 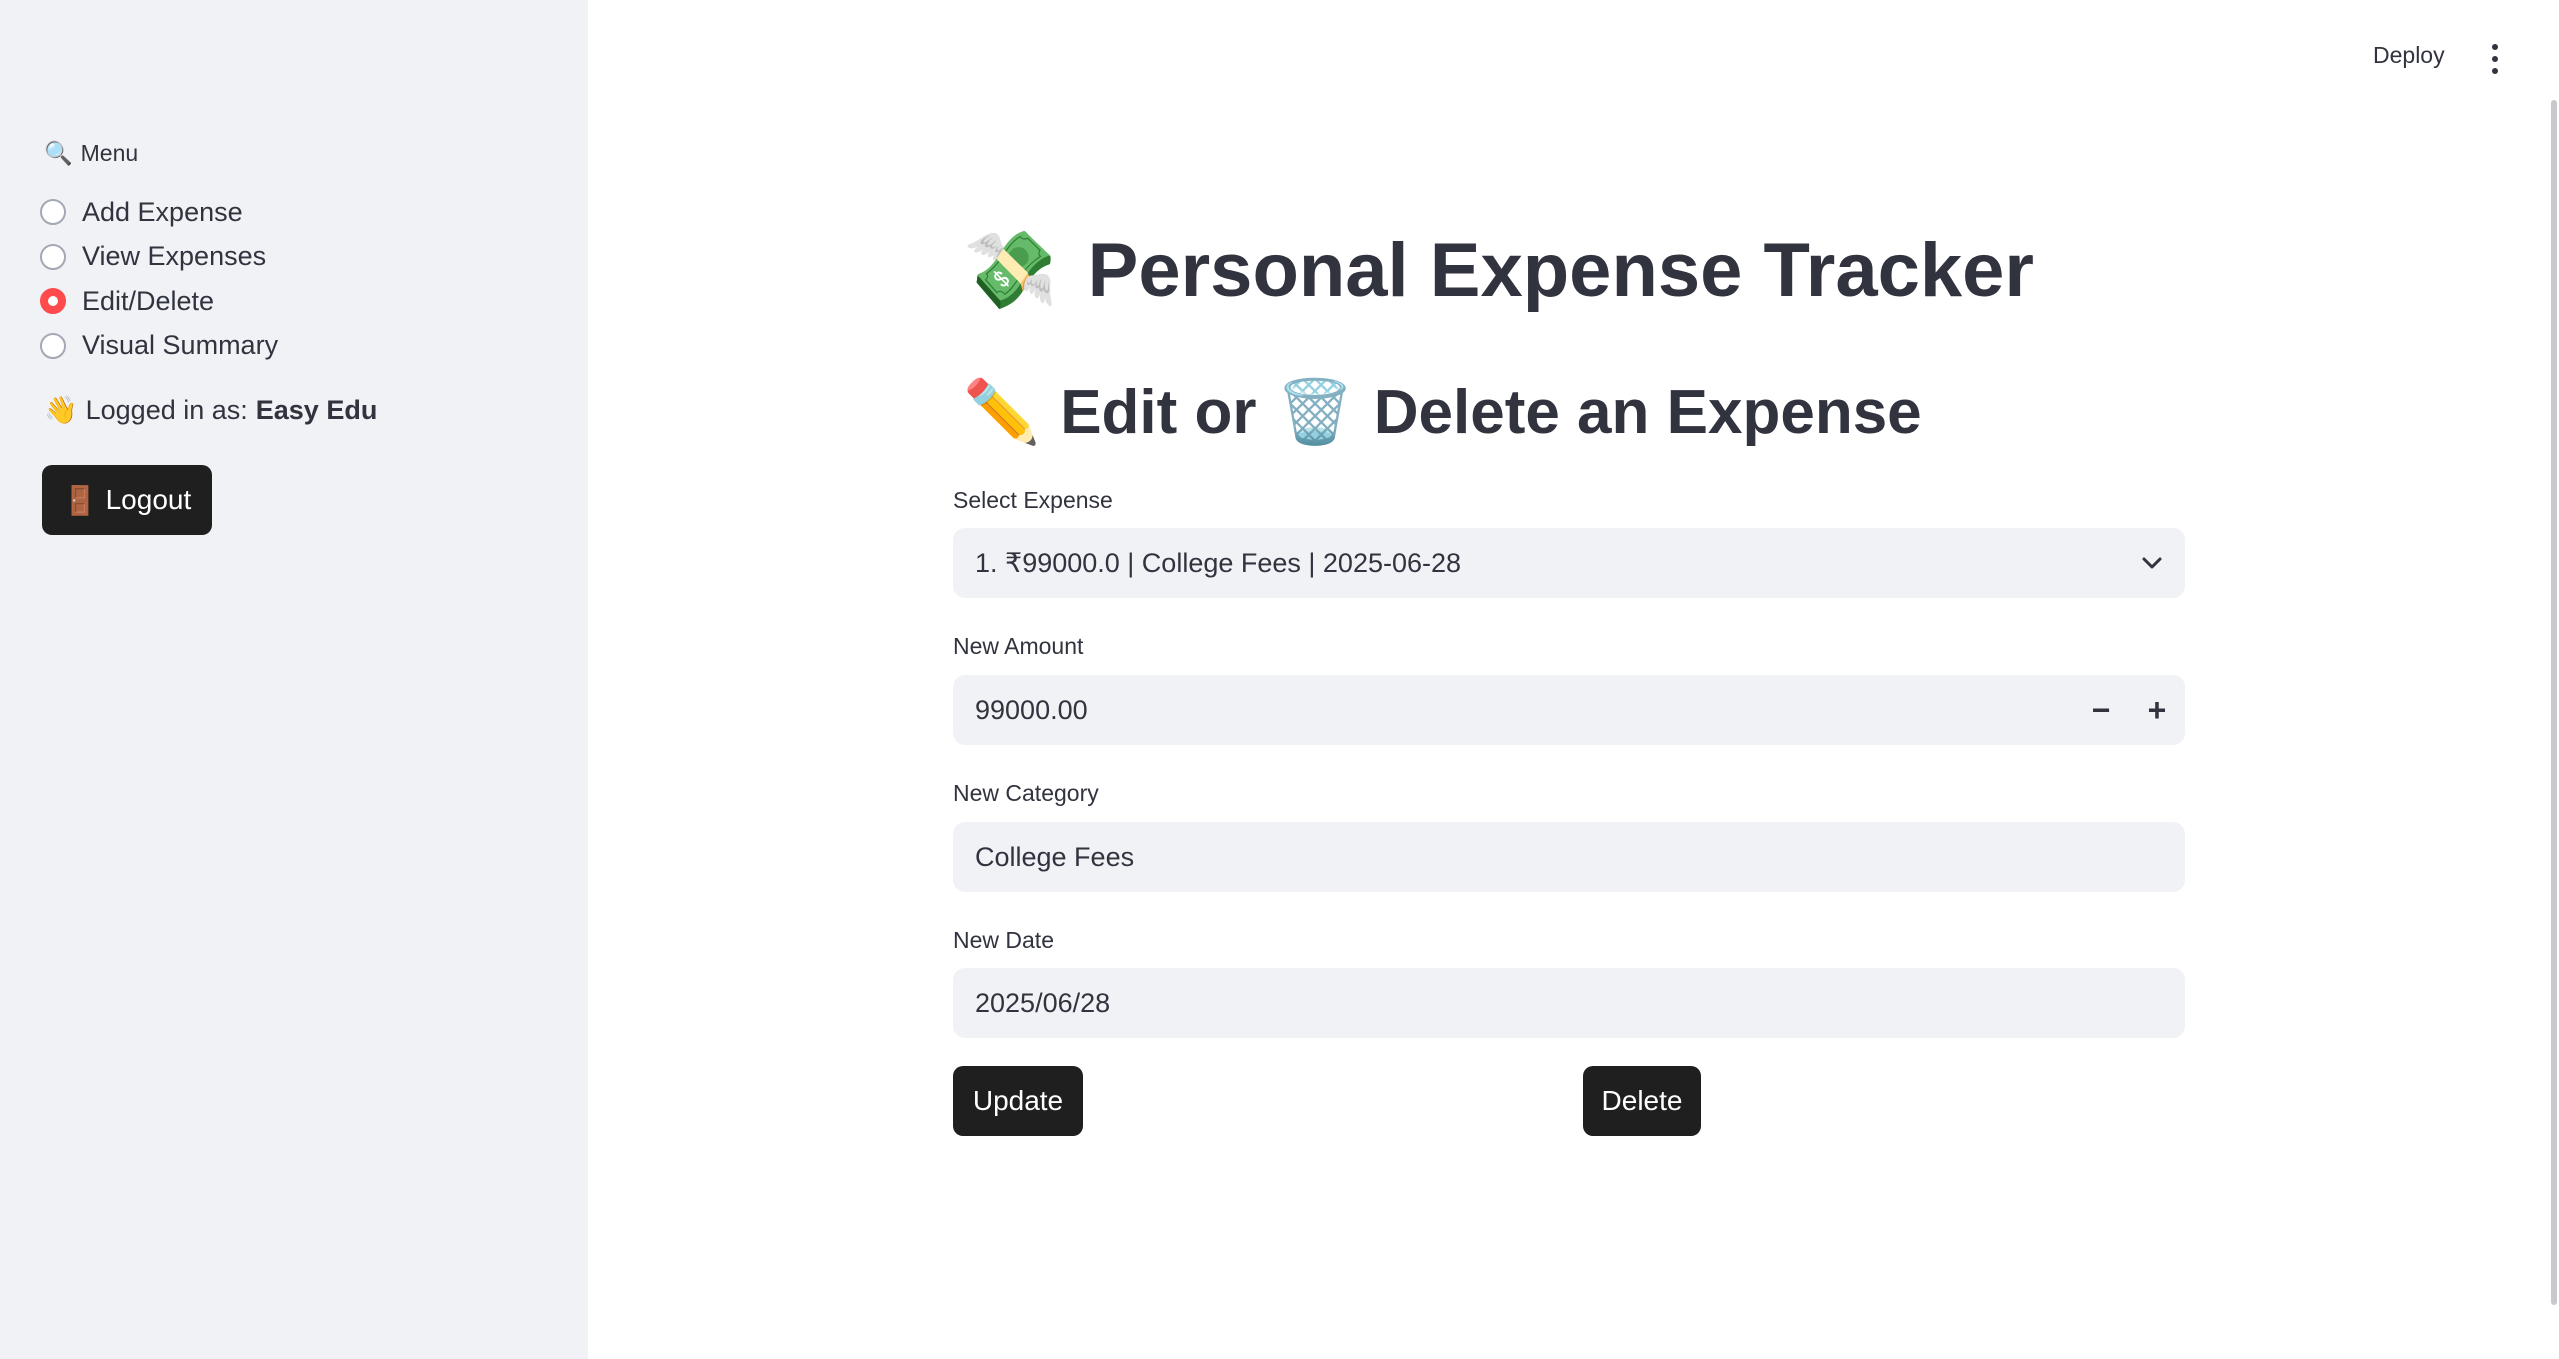 I want to click on menu-option-label: View Expenses, so click(x=174, y=256).